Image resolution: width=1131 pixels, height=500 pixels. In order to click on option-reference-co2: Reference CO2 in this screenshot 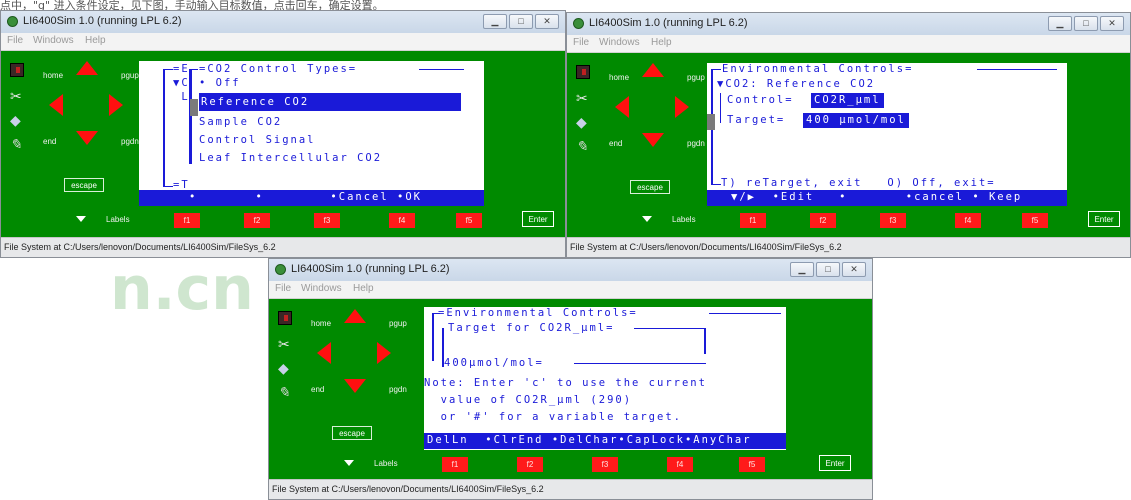, I will do `click(330, 102)`.